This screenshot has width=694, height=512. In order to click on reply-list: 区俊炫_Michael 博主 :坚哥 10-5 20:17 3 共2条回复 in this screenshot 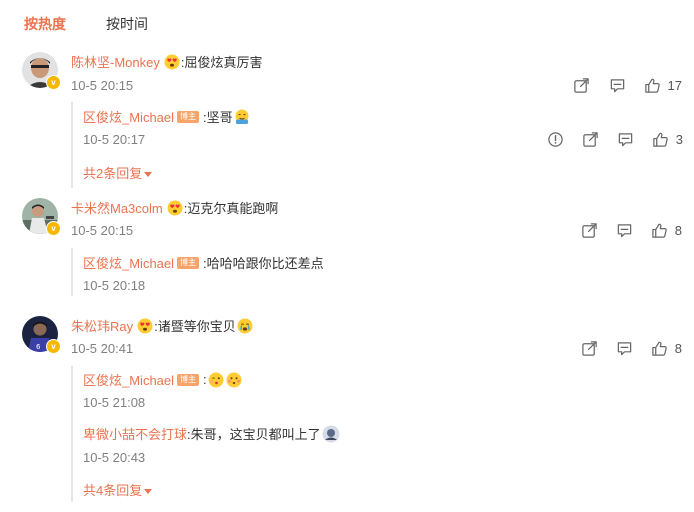, I will do `click(377, 145)`.